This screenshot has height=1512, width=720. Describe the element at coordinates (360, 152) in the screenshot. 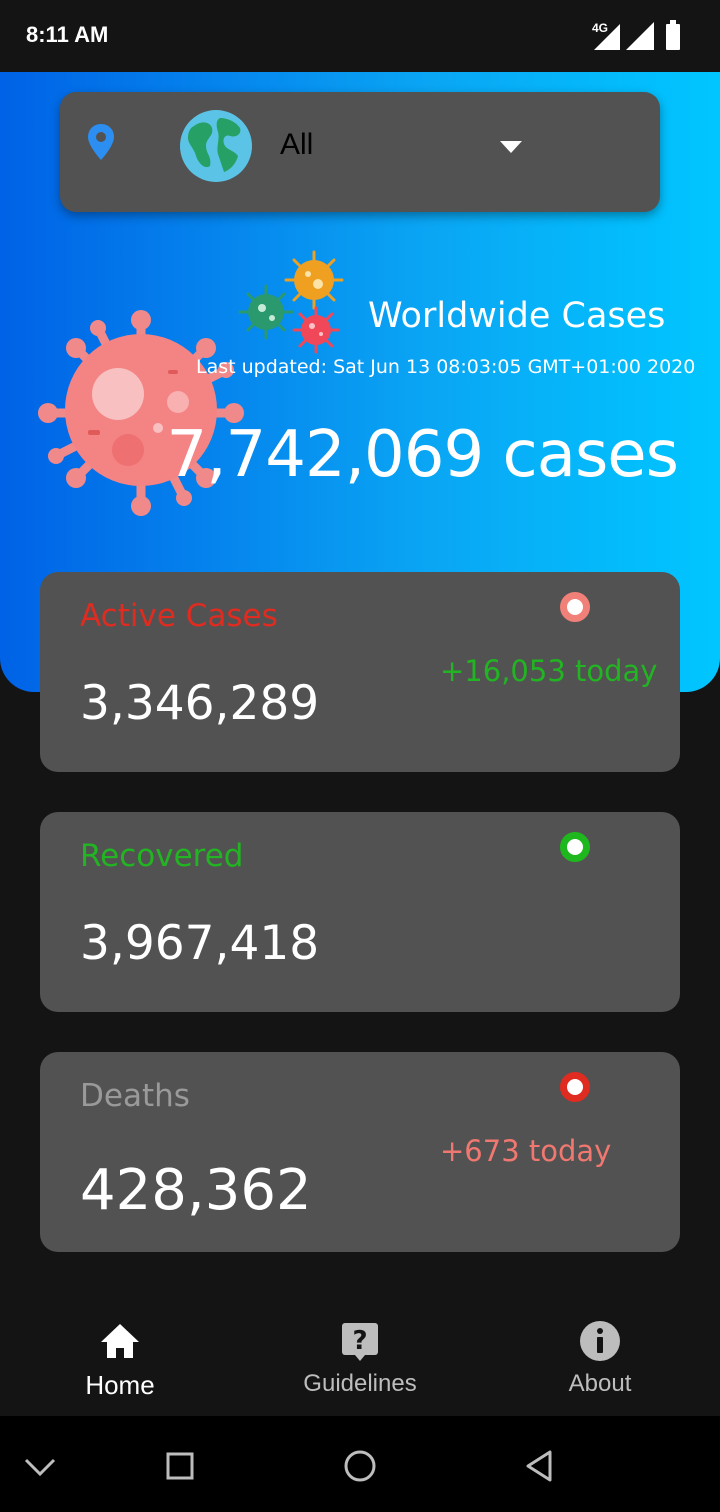

I see `location-selector: All` at that location.